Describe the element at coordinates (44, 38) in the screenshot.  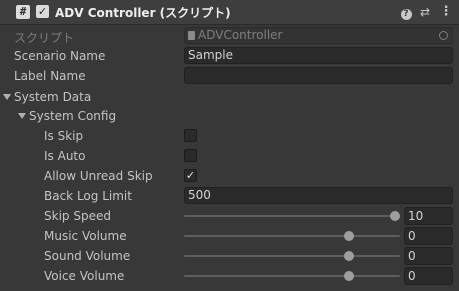
I see `script-label: スクリプト` at that location.